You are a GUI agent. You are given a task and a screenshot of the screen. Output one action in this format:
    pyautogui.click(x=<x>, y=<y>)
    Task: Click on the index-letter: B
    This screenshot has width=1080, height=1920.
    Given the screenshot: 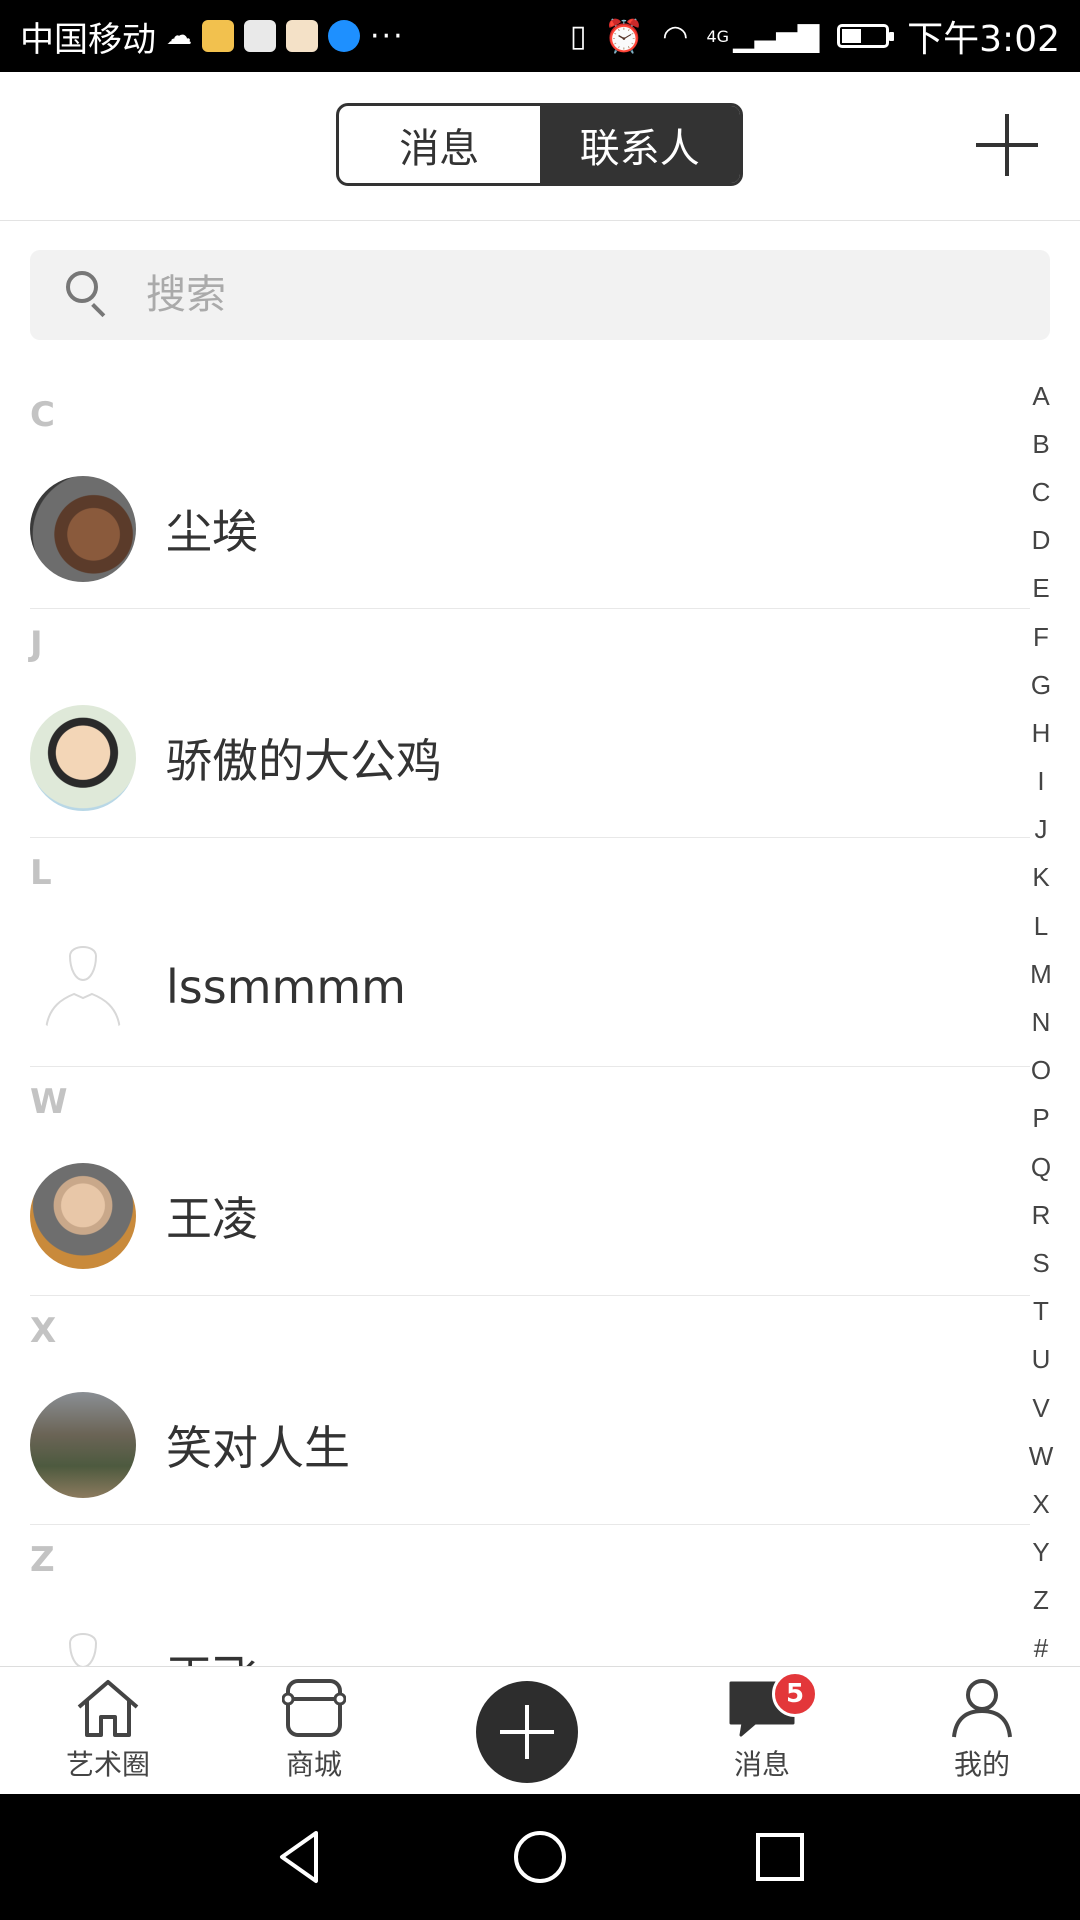 What is the action you would take?
    pyautogui.click(x=1041, y=444)
    